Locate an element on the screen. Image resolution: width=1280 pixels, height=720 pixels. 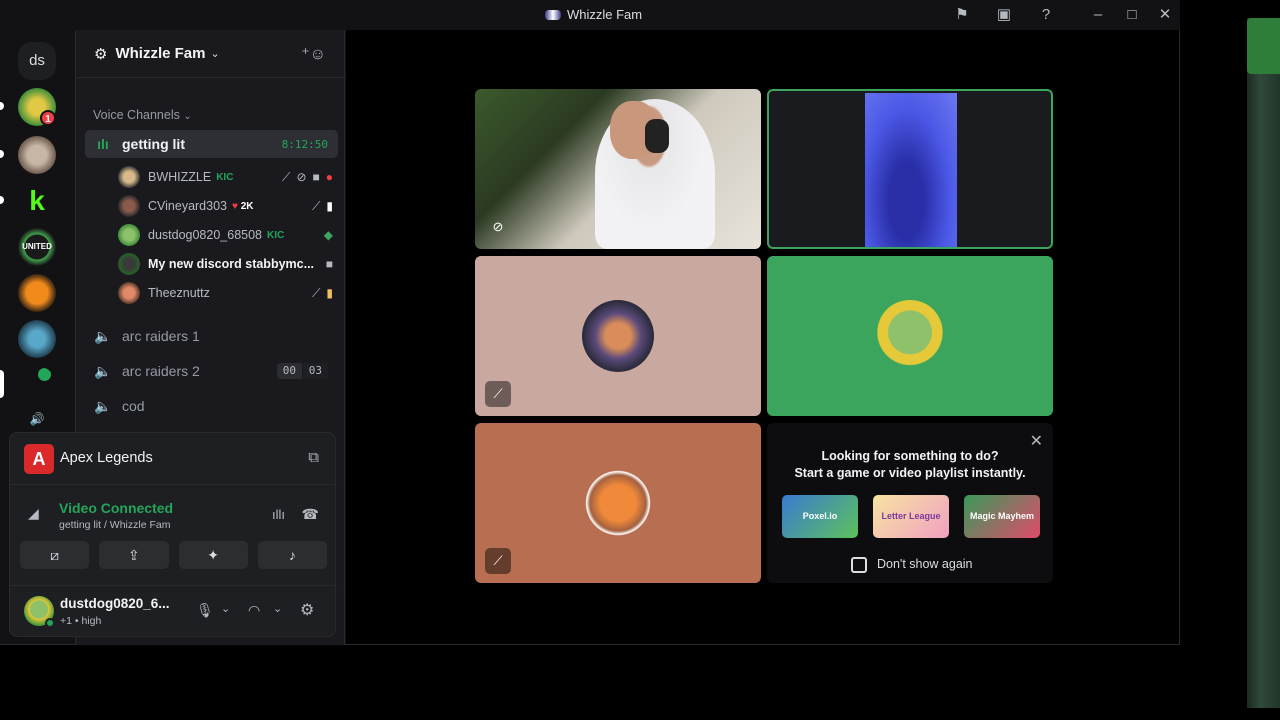
video-tile-camera: ⊘ is located at coordinates (618, 169).